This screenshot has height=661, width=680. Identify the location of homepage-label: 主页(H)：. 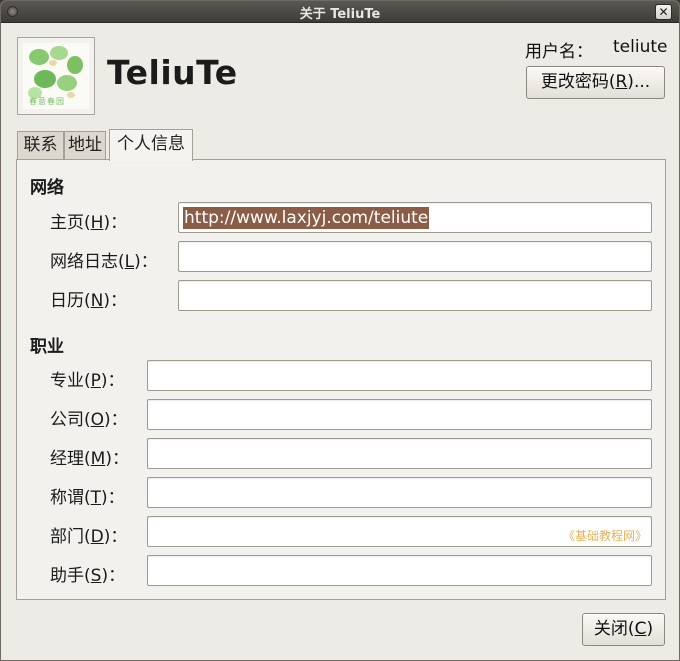
(89, 223).